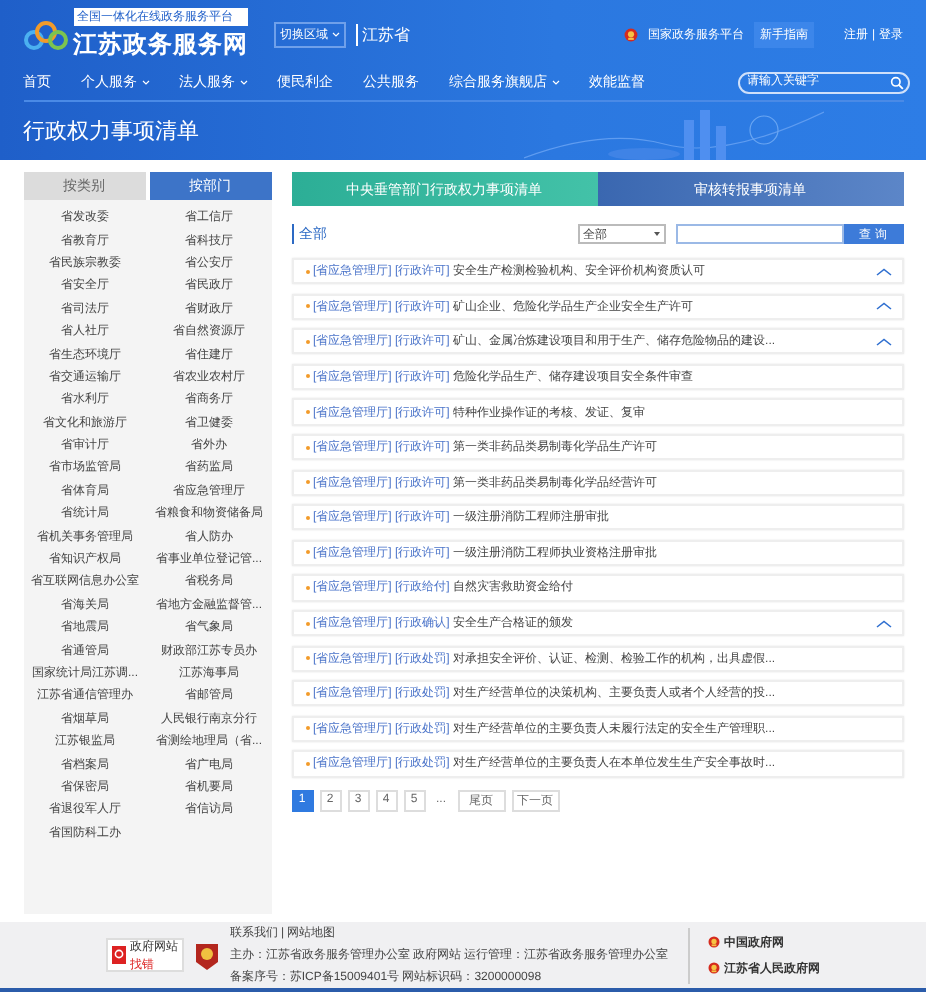 Image resolution: width=926 pixels, height=992 pixels. Describe the element at coordinates (896, 82) in the screenshot. I see `search-icon` at that location.